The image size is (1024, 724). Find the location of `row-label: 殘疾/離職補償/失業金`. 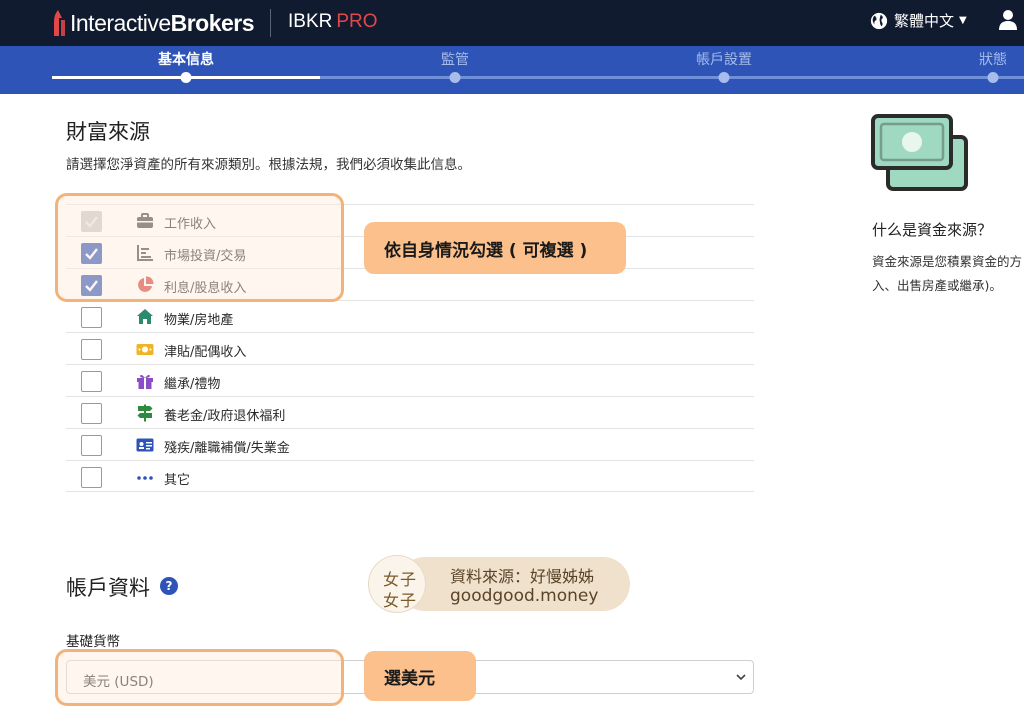

row-label: 殘疾/離職補償/失業金 is located at coordinates (227, 448).